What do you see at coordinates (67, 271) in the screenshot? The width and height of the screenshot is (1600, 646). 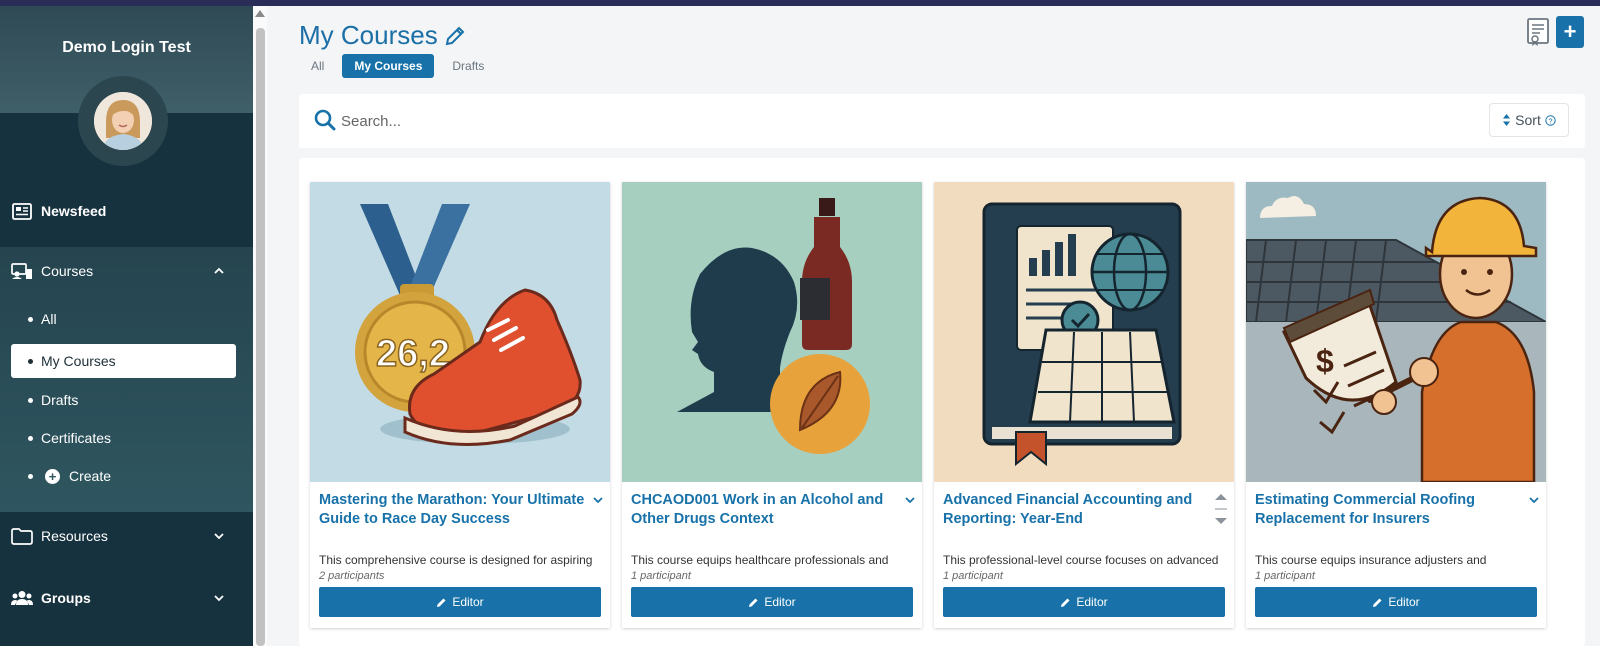 I see `nav-courses-label: Courses` at bounding box center [67, 271].